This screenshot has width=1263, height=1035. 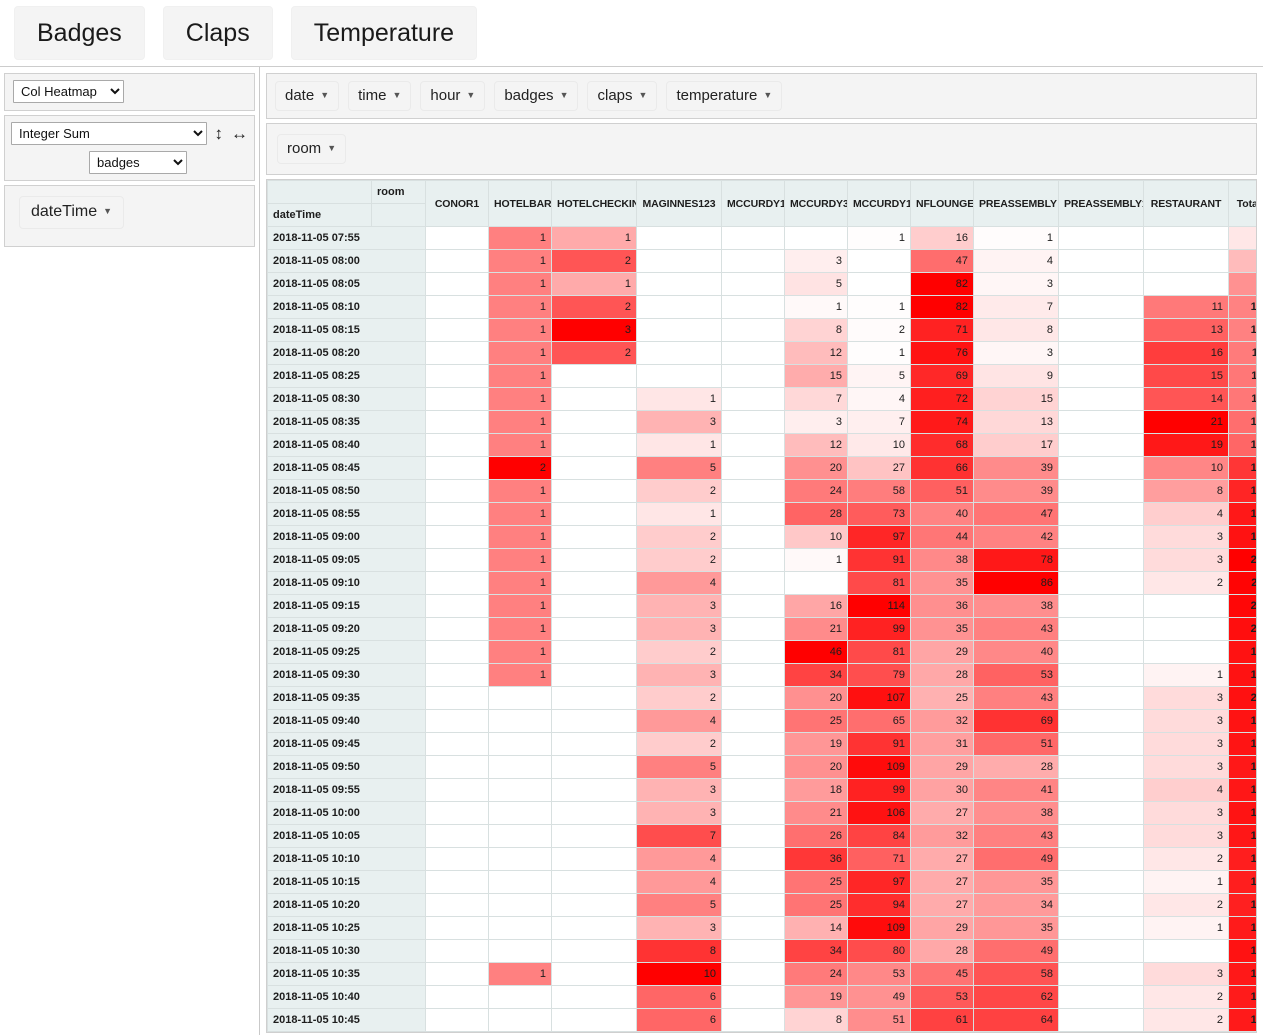 I want to click on table-row: 2018-11-05 09:10 1 4 813586 2211, so click(x=761, y=583).